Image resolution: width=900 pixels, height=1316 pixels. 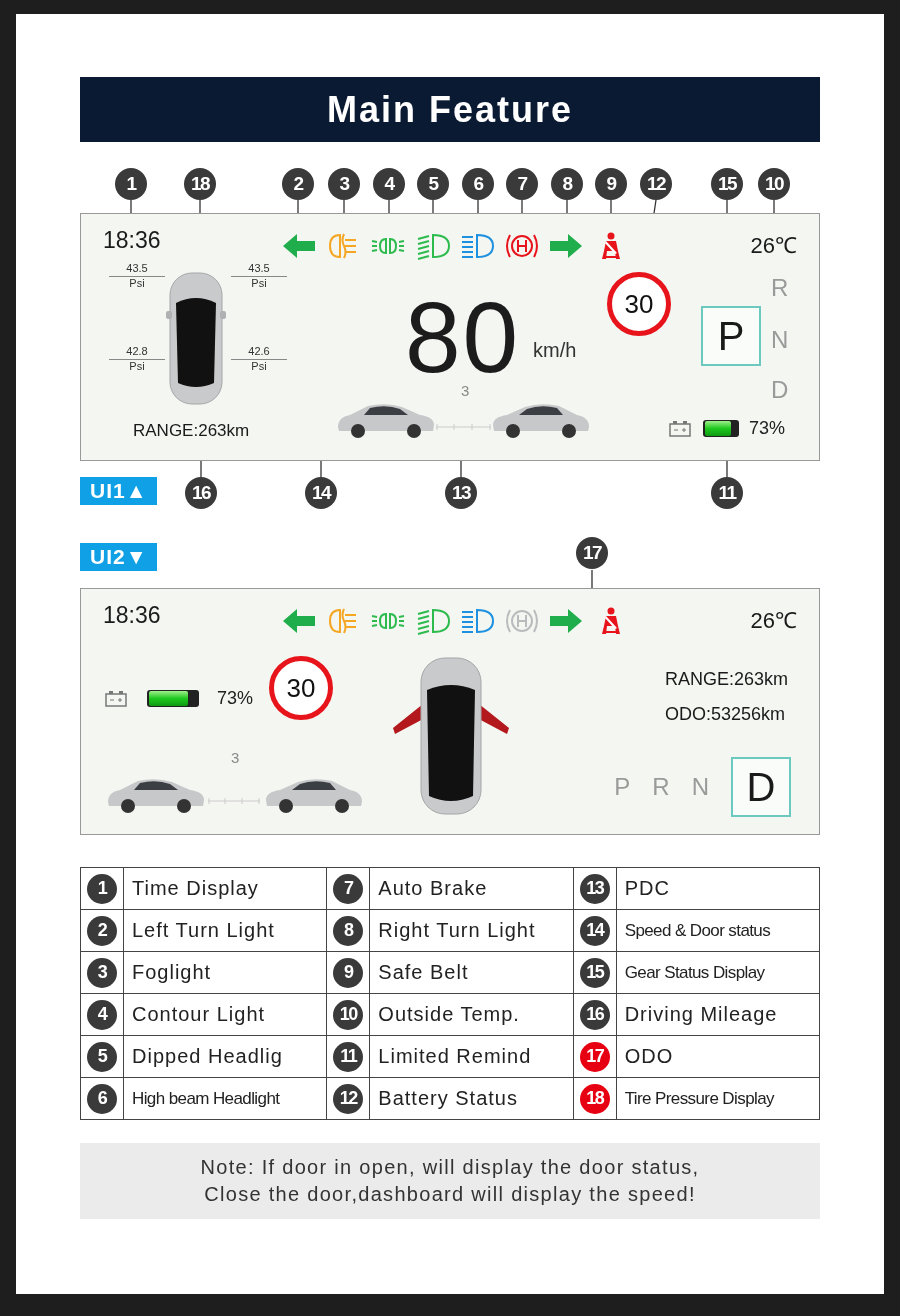 I want to click on legend-label: Safe Belt, so click(x=471, y=972).